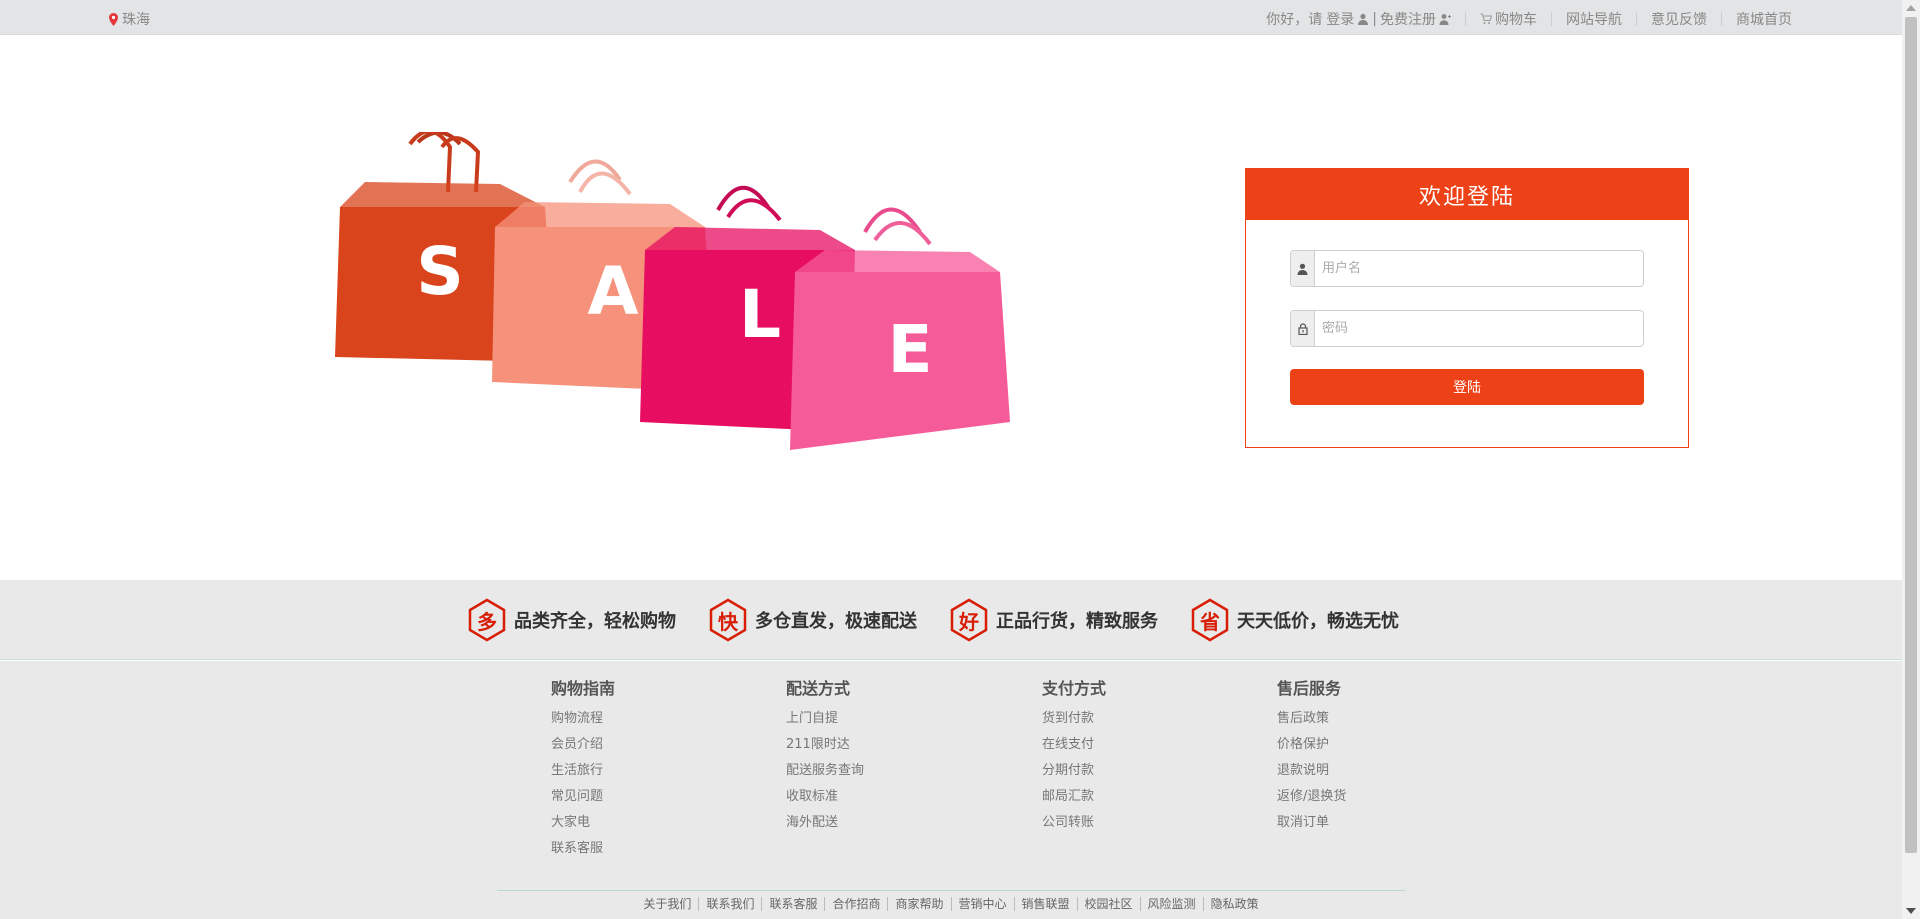 The width and height of the screenshot is (1920, 919). I want to click on cart-link: 购物车, so click(1508, 19).